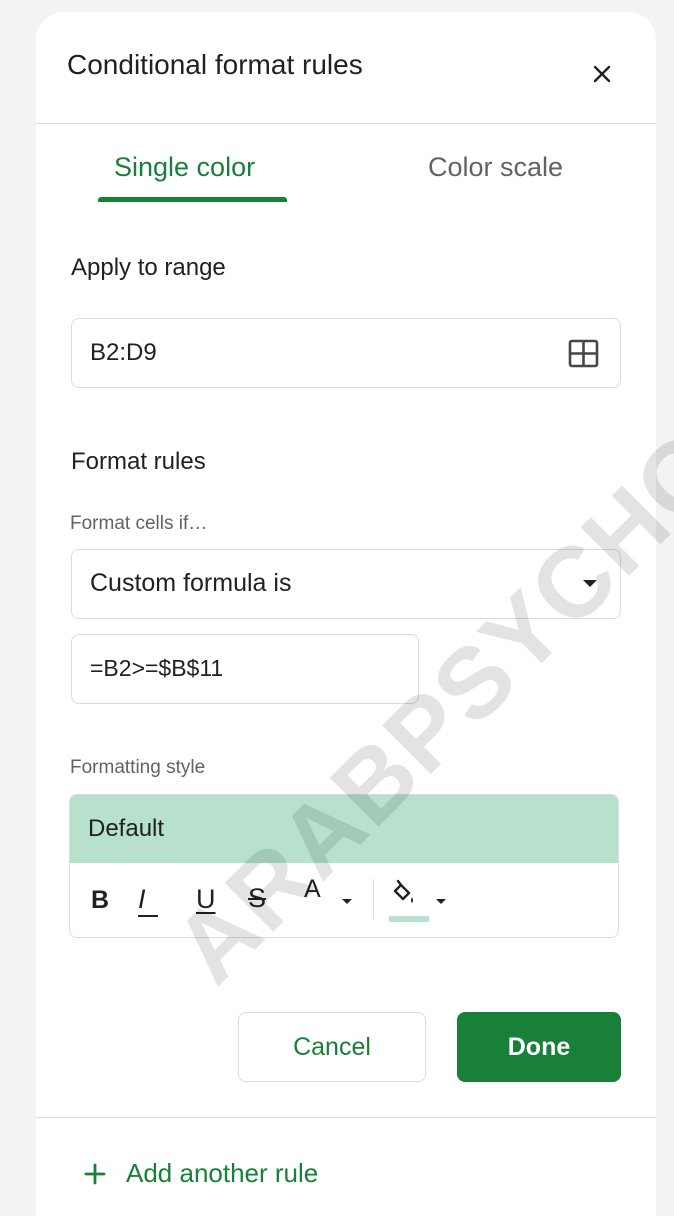 The image size is (674, 1216). Describe the element at coordinates (142, 899) in the screenshot. I see `italic-button: I` at that location.